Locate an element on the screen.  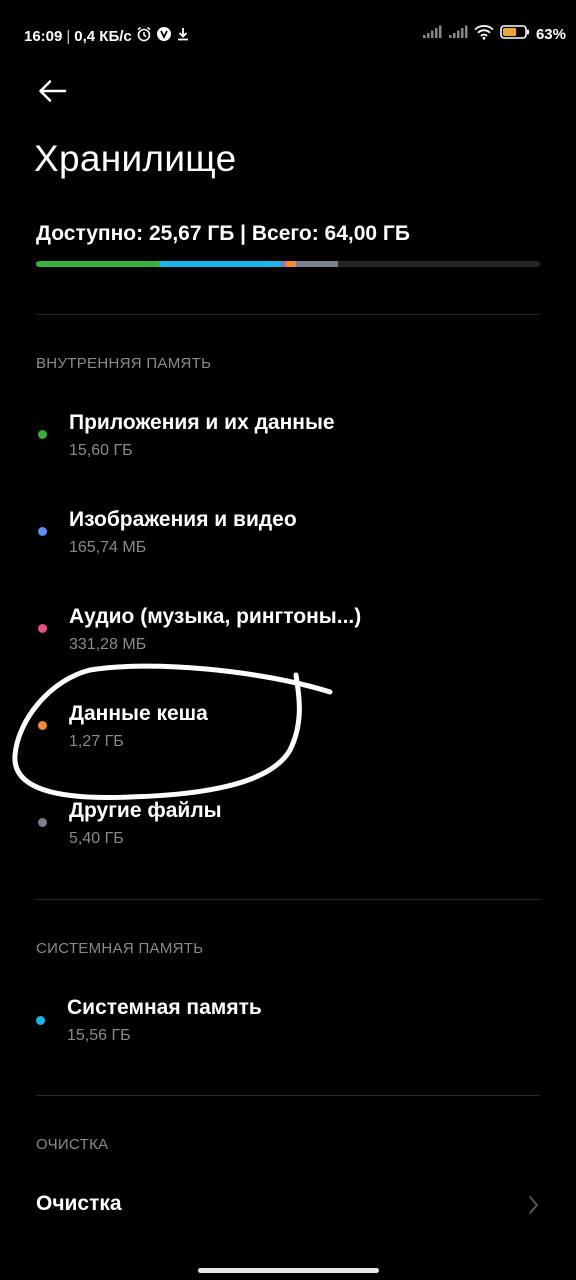
storage-summary: Доступно: 25,67 ГБ | Всего: 64,00 ГБ is located at coordinates (223, 233).